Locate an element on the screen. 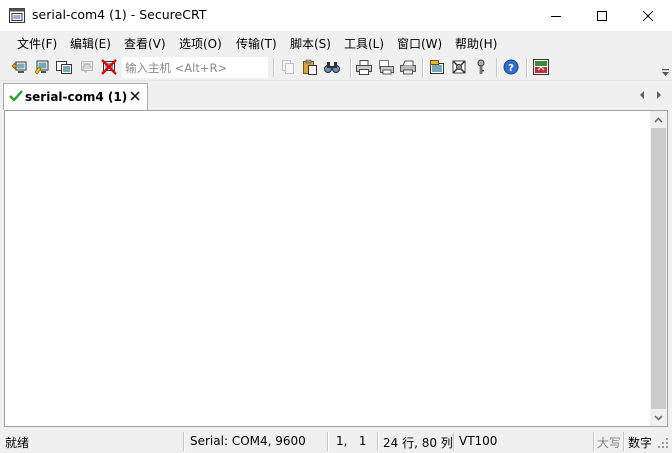  status-num-lock: 数字 is located at coordinates (640, 443).